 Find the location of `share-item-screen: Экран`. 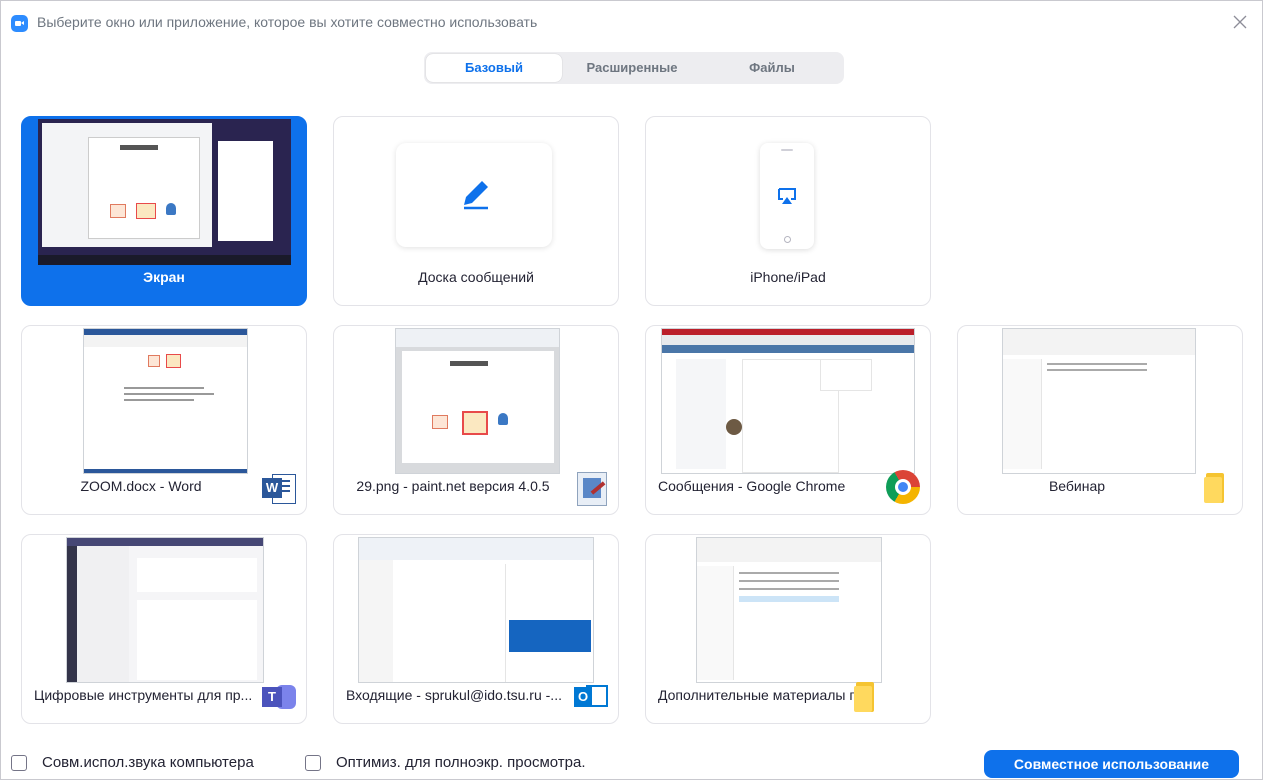

share-item-screen: Экран is located at coordinates (164, 211).